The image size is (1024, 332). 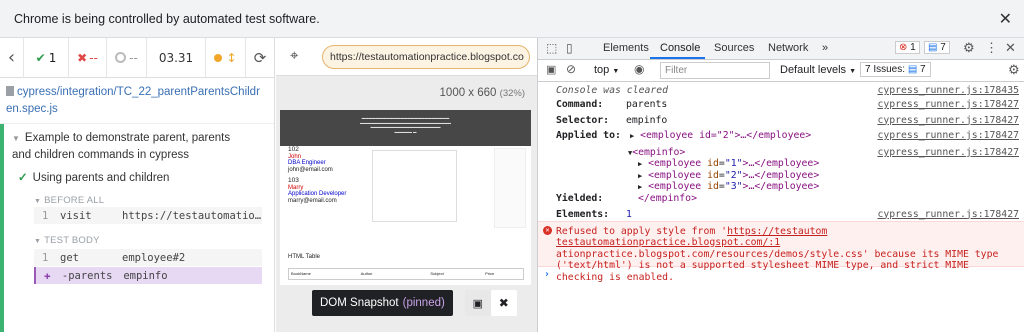 What do you see at coordinates (69, 200) in the screenshot?
I see `before-all-header: ▼ BEFORE ALL` at bounding box center [69, 200].